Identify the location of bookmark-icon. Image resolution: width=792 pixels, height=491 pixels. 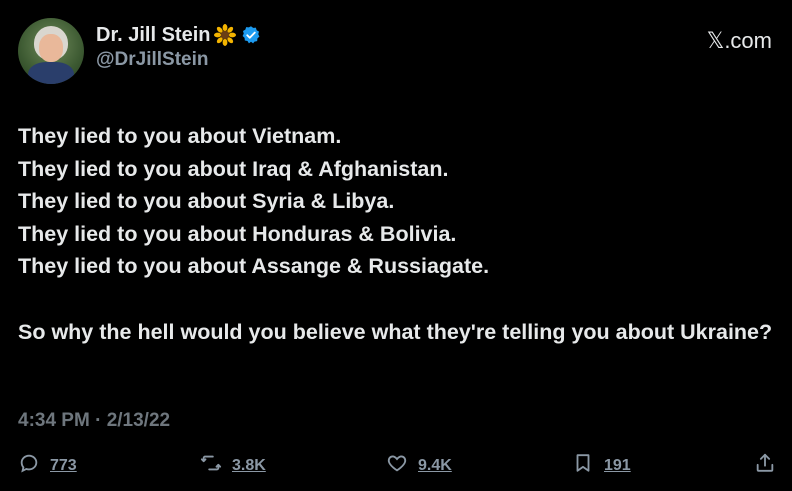
(583, 465).